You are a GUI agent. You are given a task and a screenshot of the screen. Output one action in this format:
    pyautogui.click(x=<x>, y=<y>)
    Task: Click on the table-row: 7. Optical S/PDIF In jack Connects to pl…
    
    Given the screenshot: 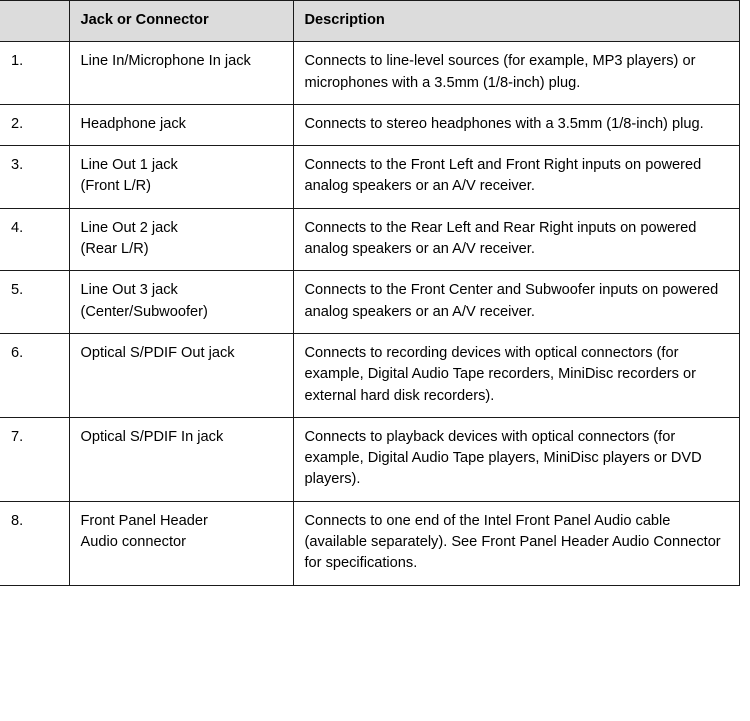 What is the action you would take?
    pyautogui.click(x=370, y=459)
    